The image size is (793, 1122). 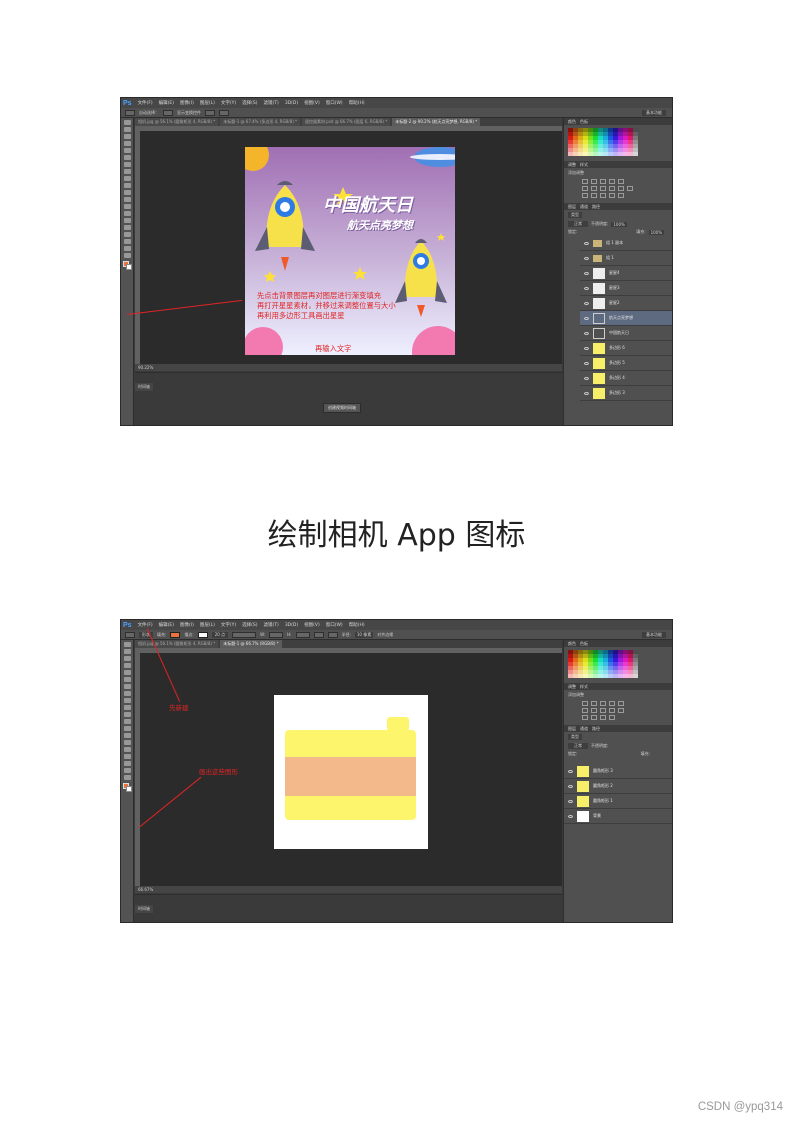 I want to click on shape-tool-preset, so click(x=130, y=634).